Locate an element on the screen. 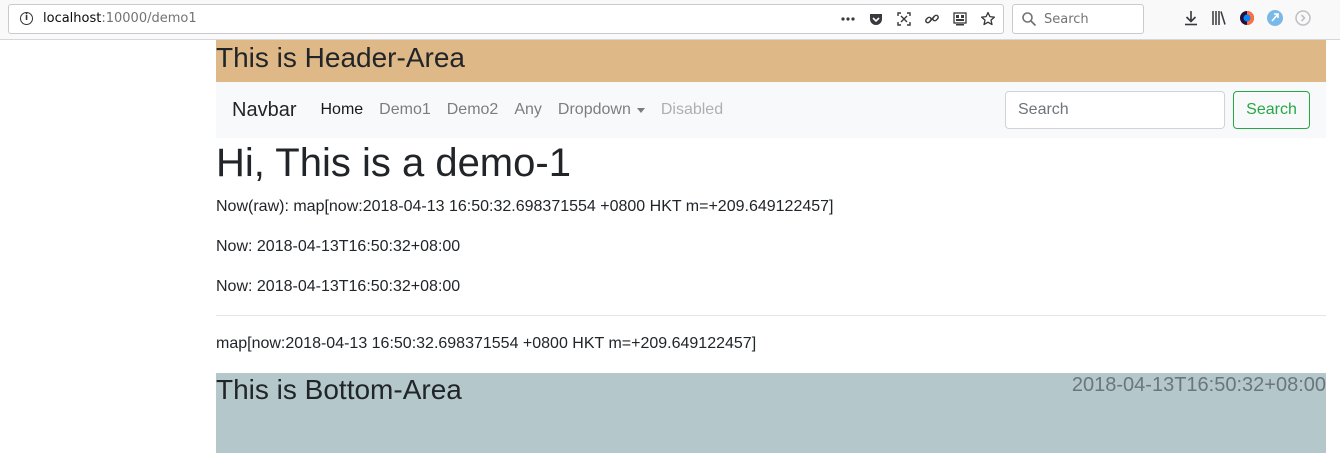  header-title: This is Header-Area is located at coordinates (340, 57).